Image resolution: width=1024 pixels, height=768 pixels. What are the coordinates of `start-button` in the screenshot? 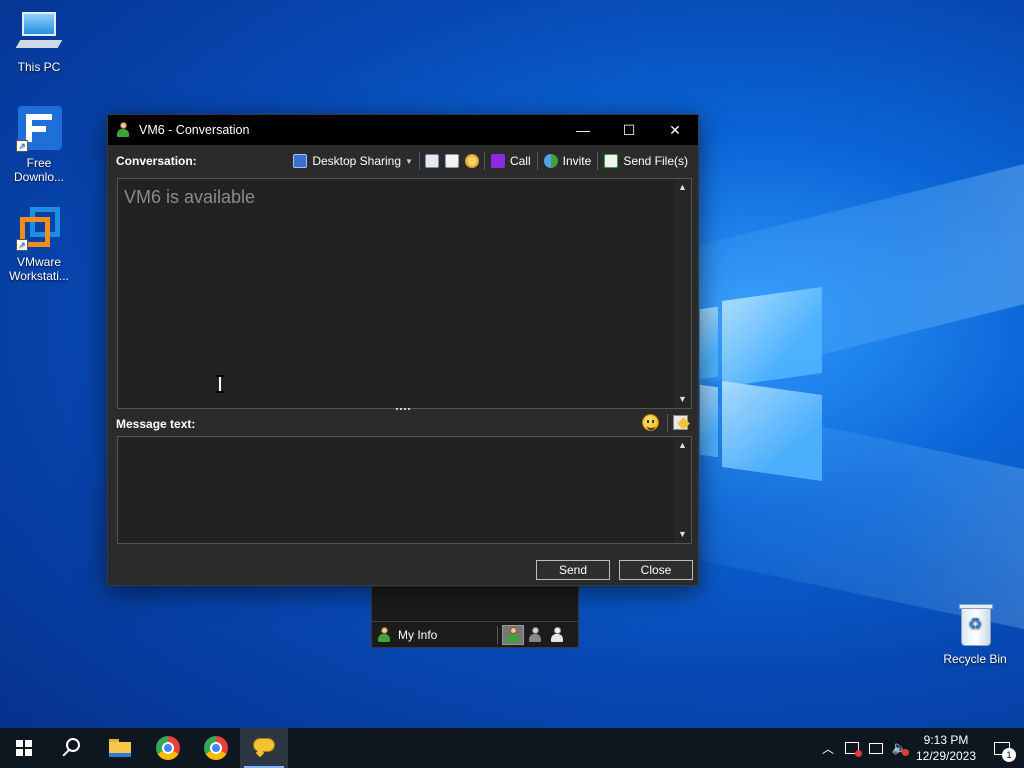 It's located at (24, 748).